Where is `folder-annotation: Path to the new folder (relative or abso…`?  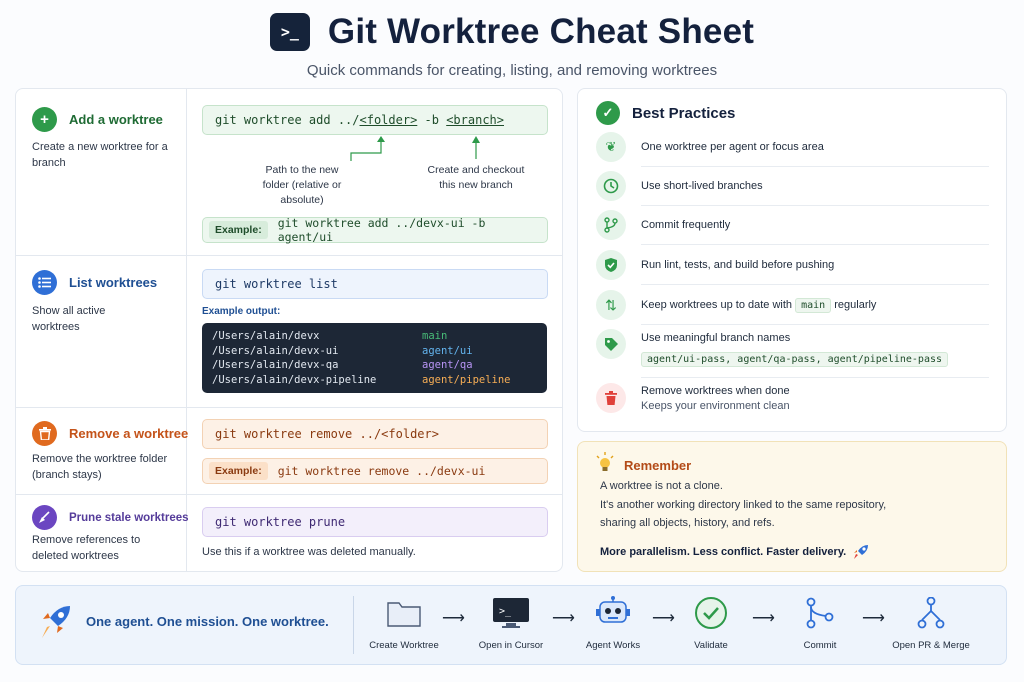
folder-annotation: Path to the new folder (relative or abso… is located at coordinates (302, 185).